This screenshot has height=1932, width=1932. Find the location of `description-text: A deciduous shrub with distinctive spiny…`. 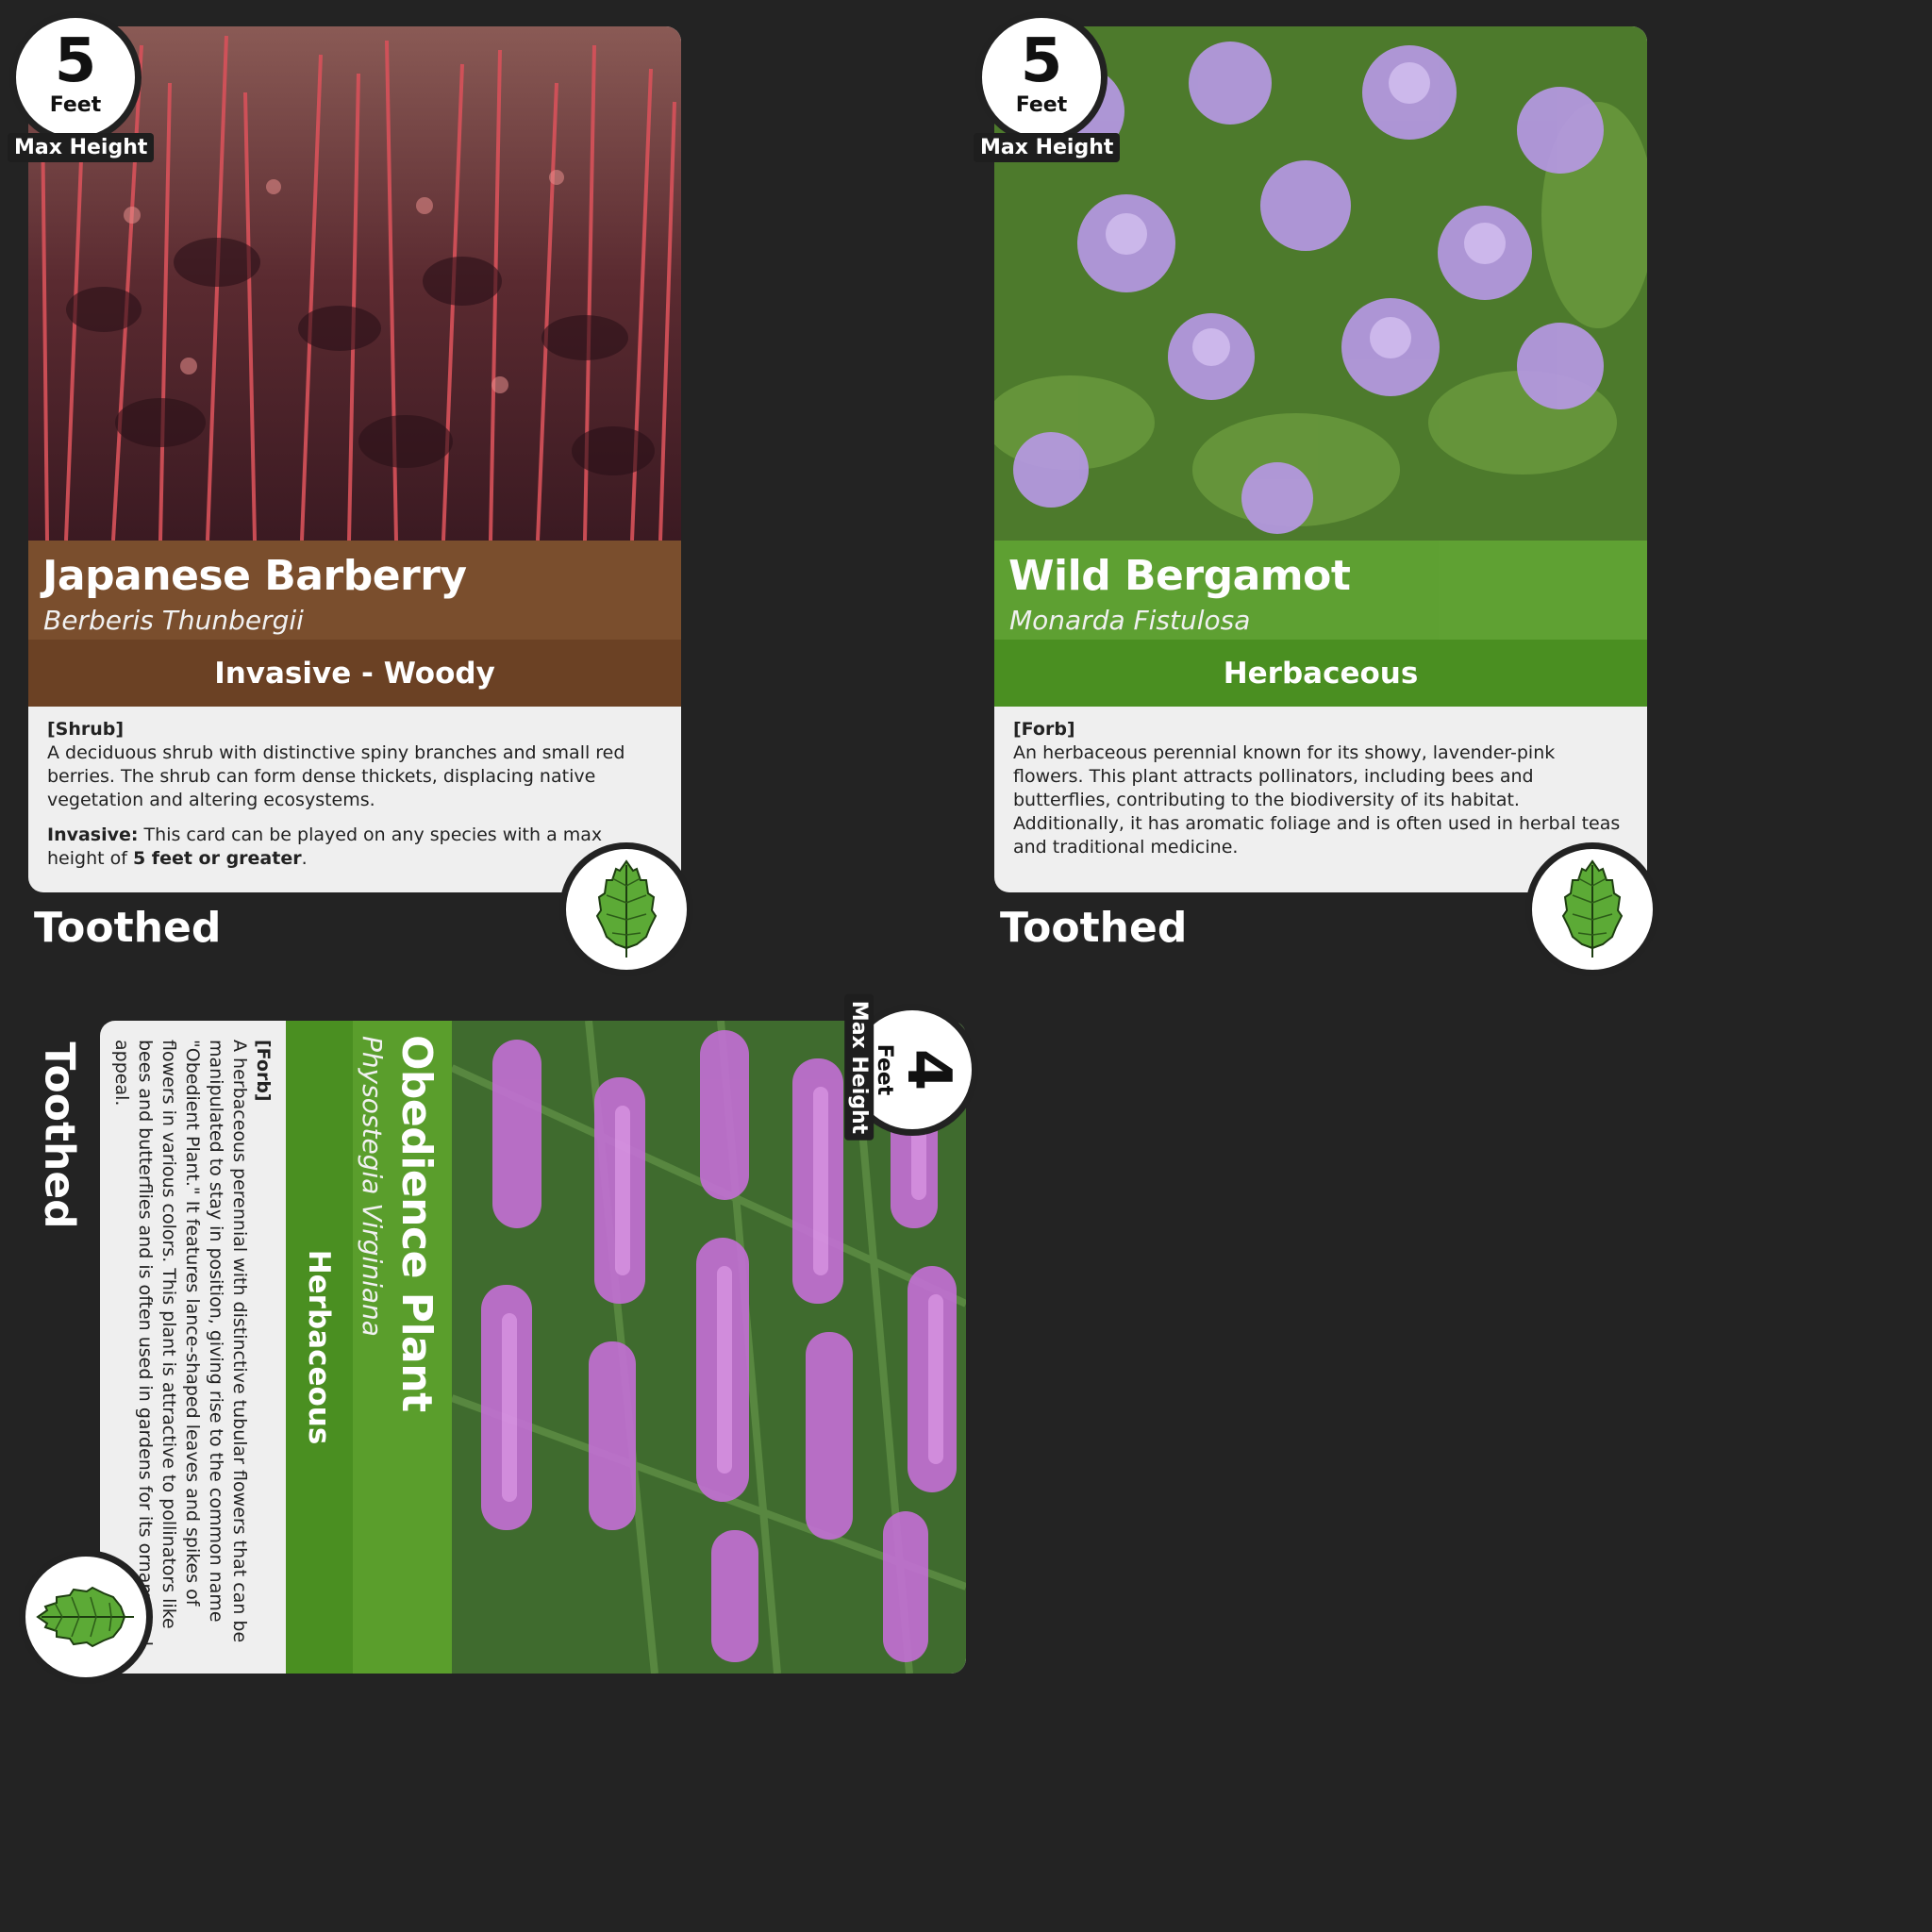

description-text: A deciduous shrub with distinctive spiny… is located at coordinates (336, 776).